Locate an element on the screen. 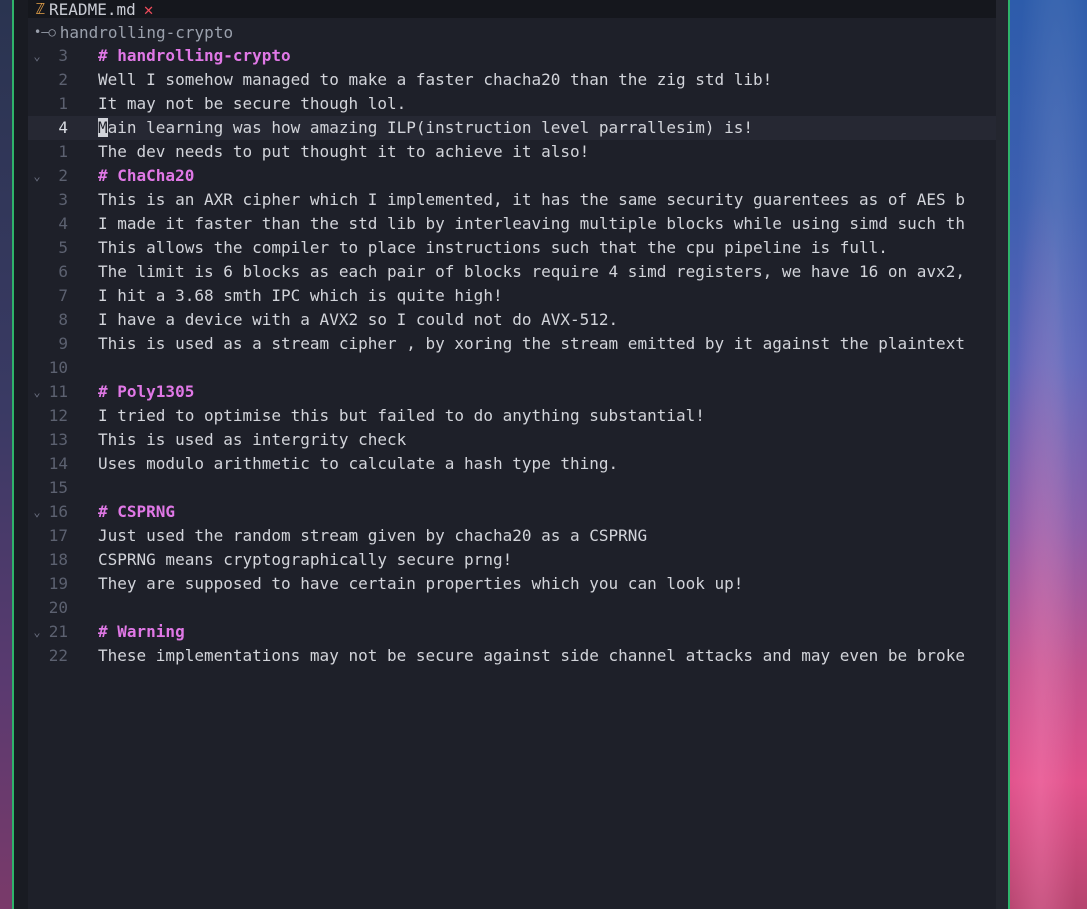 The height and width of the screenshot is (909, 1087). close-icon: ✕ is located at coordinates (149, 9).